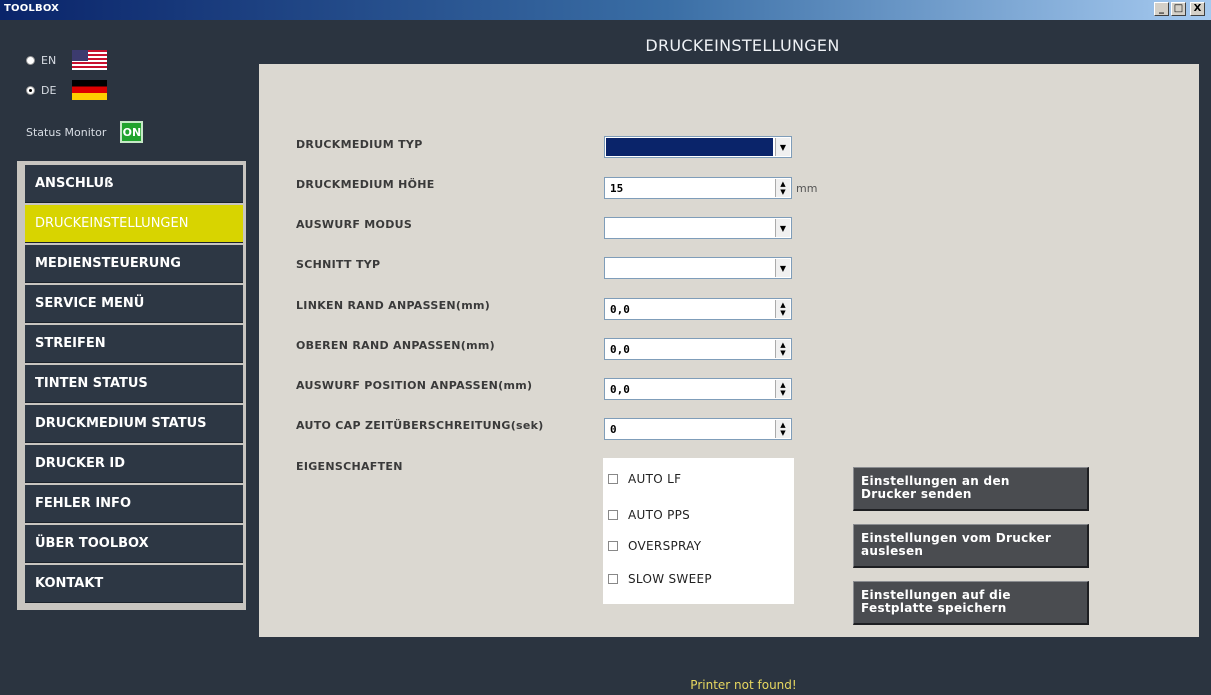 This screenshot has height=695, width=1211. Describe the element at coordinates (359, 144) in the screenshot. I see `field-label-medium-type: DRUCKMEDIUM TYP` at that location.